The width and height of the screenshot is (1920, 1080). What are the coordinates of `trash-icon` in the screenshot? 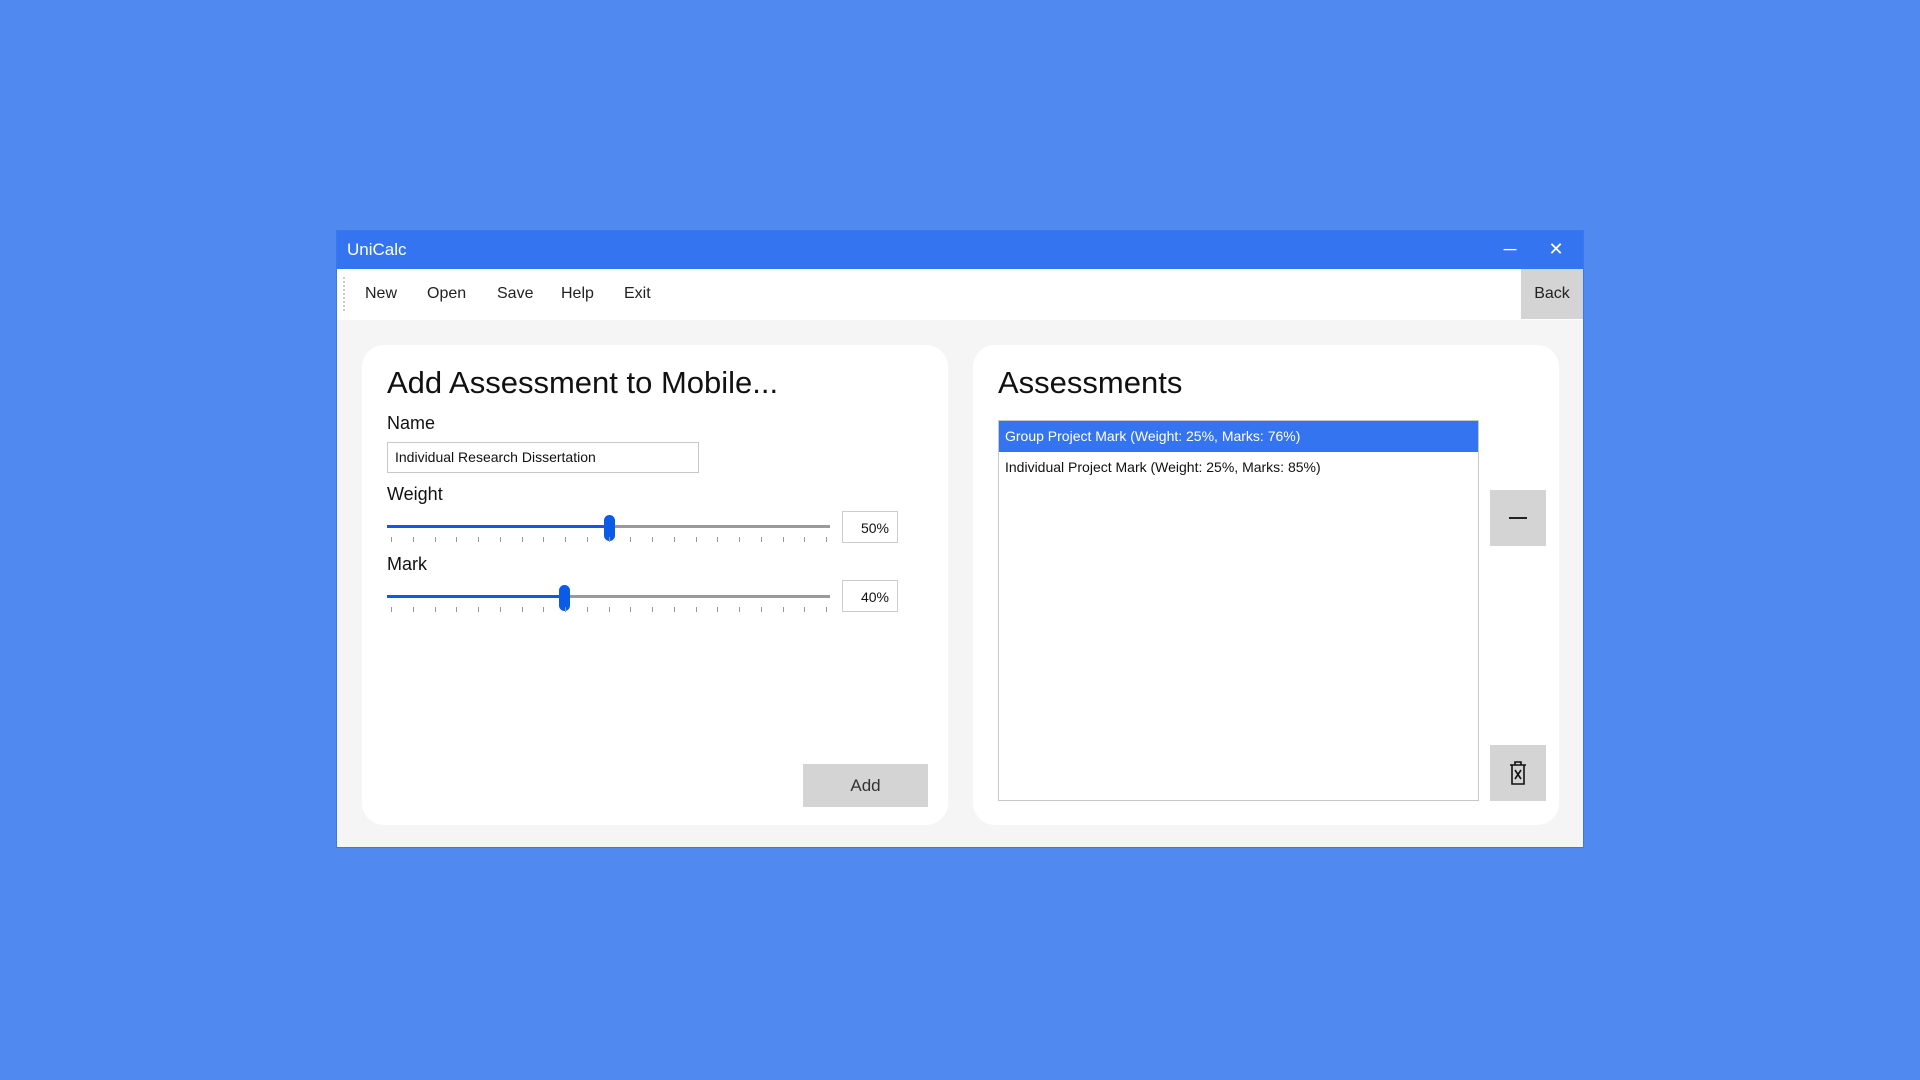 It's located at (1518, 773).